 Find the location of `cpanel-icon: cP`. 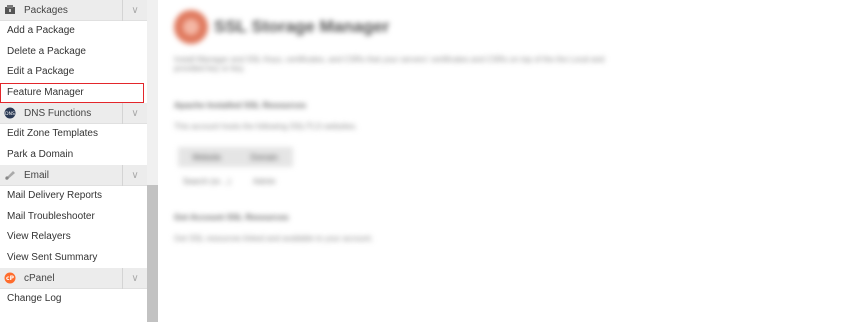

cpanel-icon: cP is located at coordinates (10, 278).